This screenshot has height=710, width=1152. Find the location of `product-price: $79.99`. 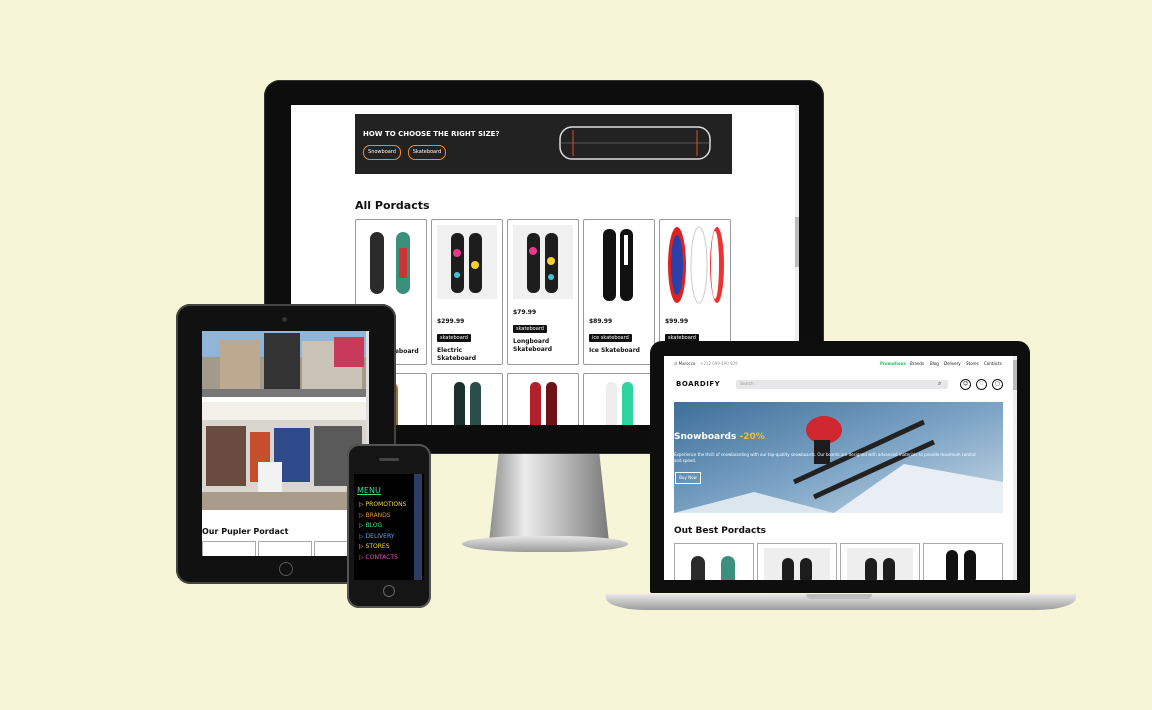

product-price: $79.99 is located at coordinates (525, 312).